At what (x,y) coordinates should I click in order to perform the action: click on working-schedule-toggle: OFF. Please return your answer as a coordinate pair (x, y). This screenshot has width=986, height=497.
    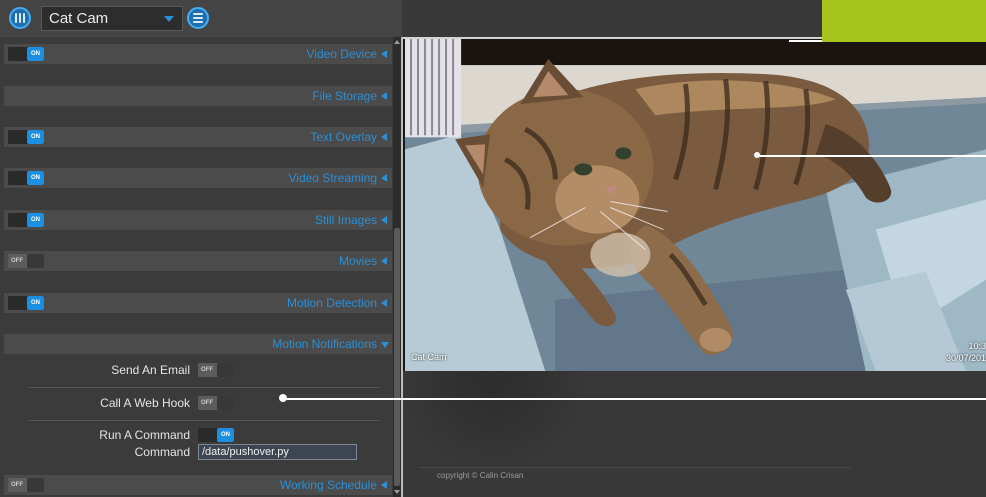
    Looking at the image, I should click on (26, 485).